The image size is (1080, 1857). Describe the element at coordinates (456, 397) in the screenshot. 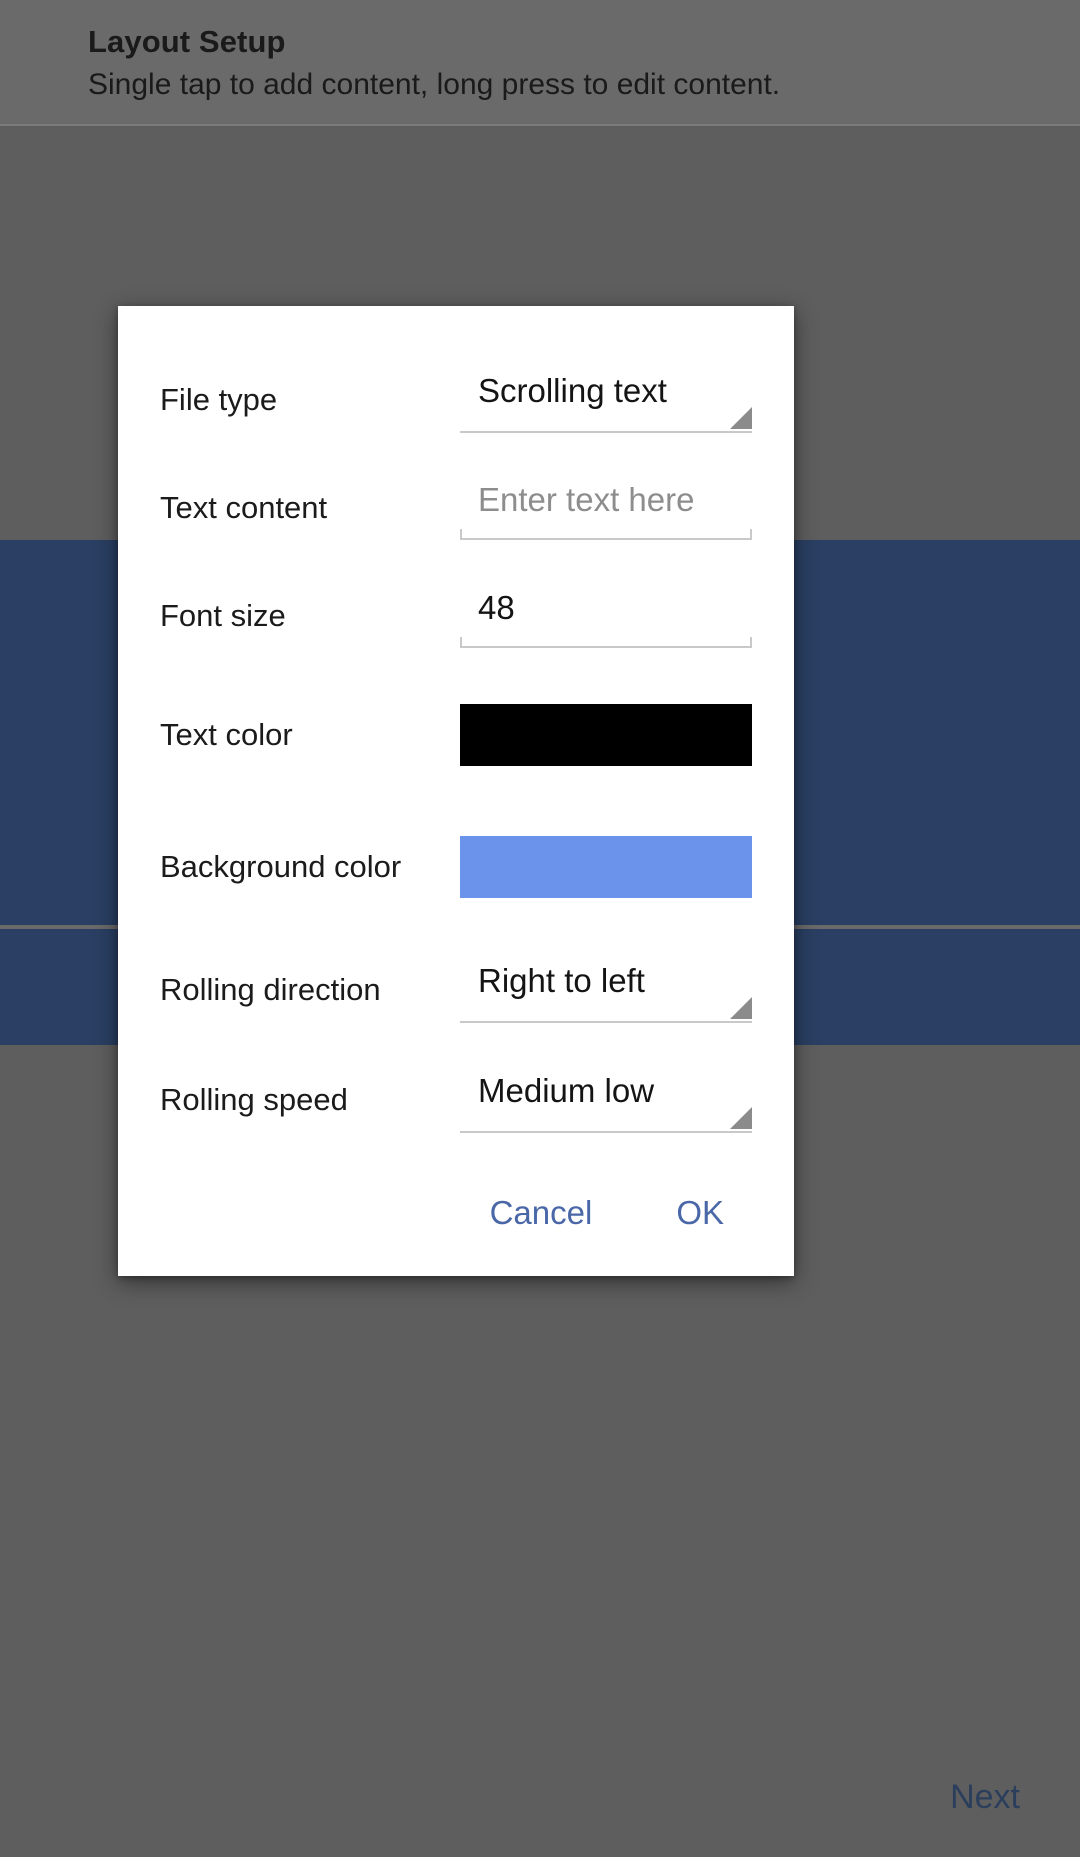

I see `row-file-type: File type Scrolling text` at that location.